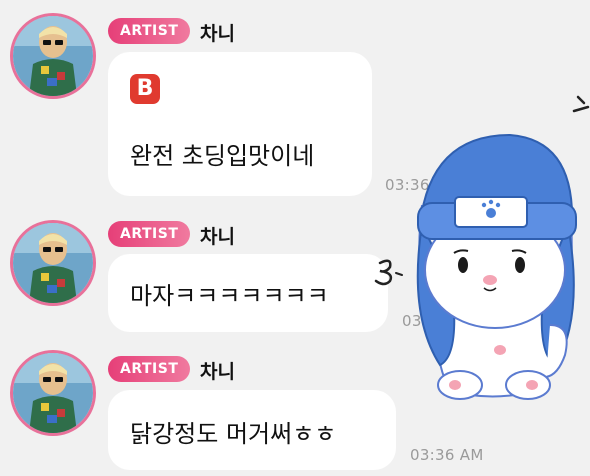  I want to click on emoji-b: B, so click(240, 89).